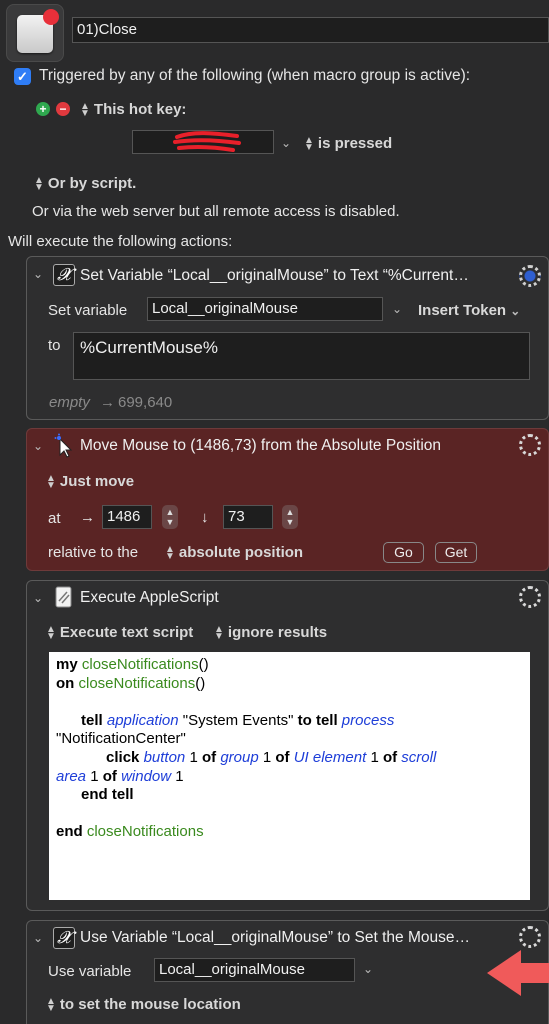 This screenshot has height=1024, width=549. Describe the element at coordinates (403, 552) in the screenshot. I see `go-button: Go` at that location.